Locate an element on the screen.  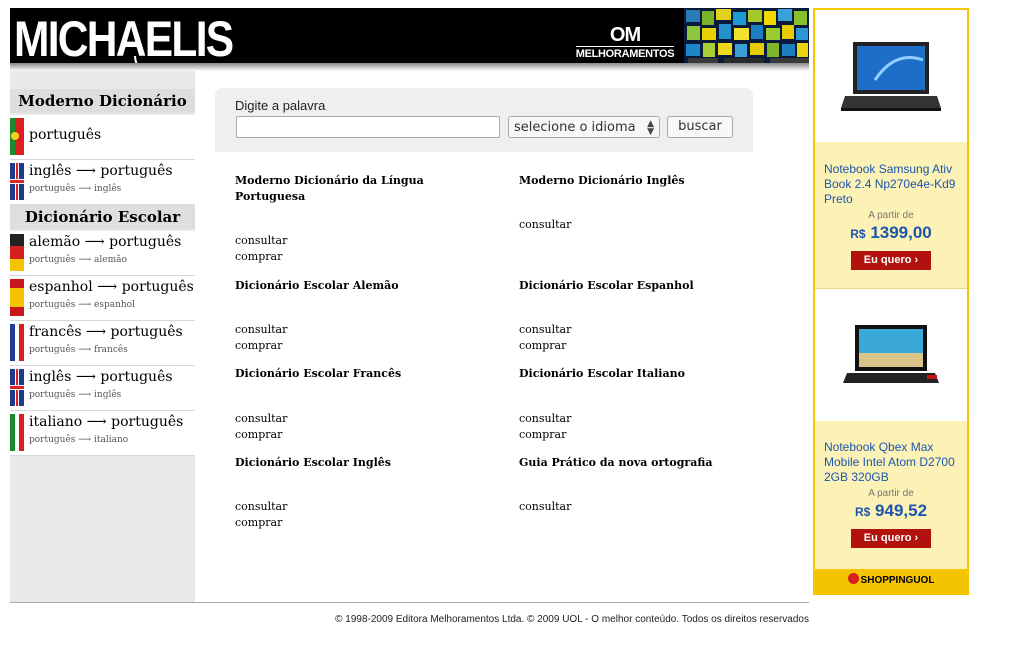
language-select-value: selecione o idioma is located at coordinates (575, 127).